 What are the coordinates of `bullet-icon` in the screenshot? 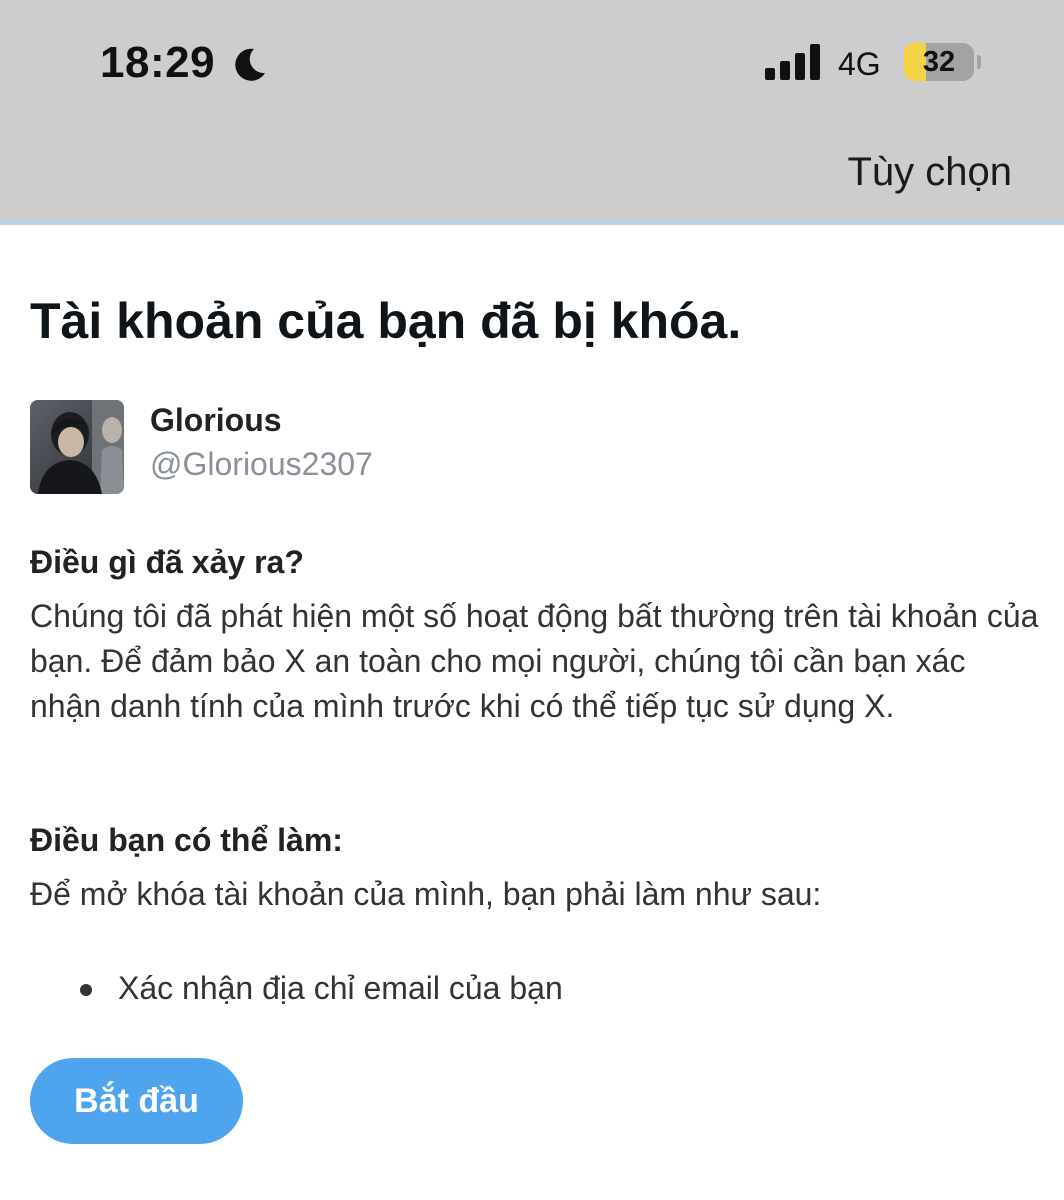 It's located at (86, 990).